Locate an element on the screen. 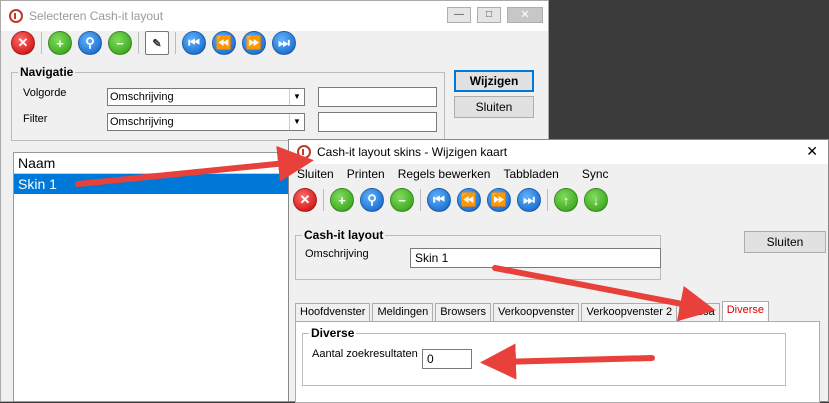  window-title: Selecteren Cash-it layout is located at coordinates (96, 16).